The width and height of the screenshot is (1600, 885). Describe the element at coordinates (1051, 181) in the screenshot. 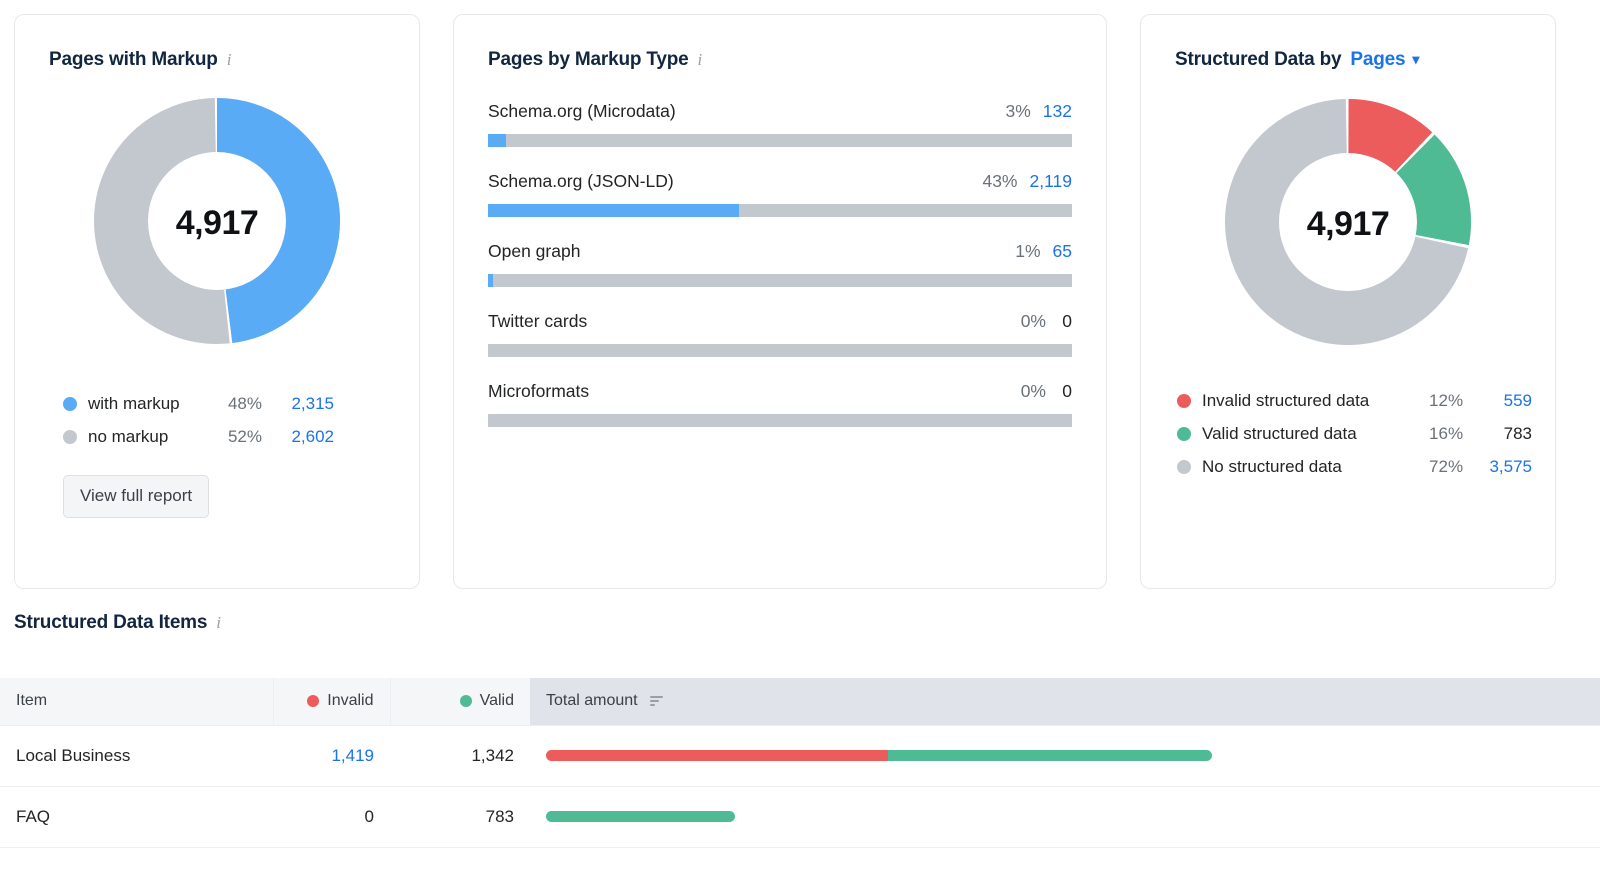

I see `bar-value: 2,119` at that location.